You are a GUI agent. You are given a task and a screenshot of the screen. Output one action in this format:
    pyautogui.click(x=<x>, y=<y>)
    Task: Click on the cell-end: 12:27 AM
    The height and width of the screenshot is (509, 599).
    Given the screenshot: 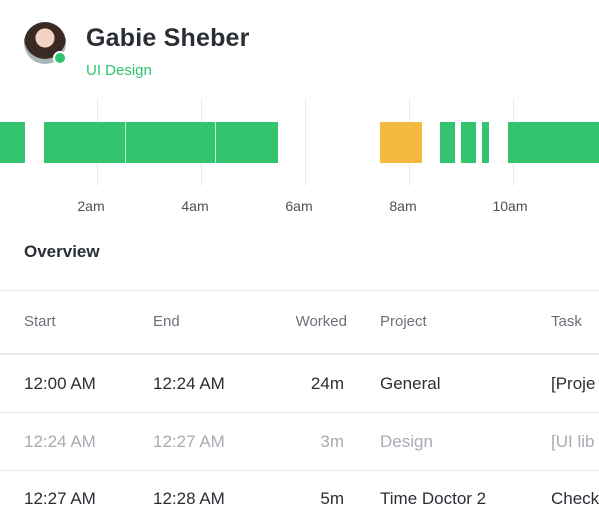 What is the action you would take?
    pyautogui.click(x=189, y=441)
    